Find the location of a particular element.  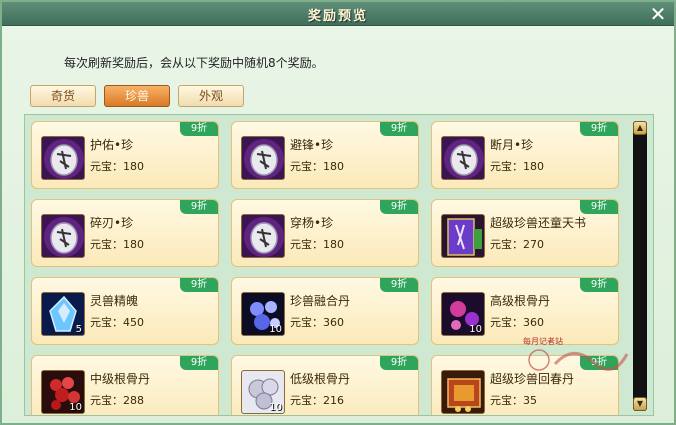

watermark-logo: 每月记者站 is located at coordinates (578, 354).